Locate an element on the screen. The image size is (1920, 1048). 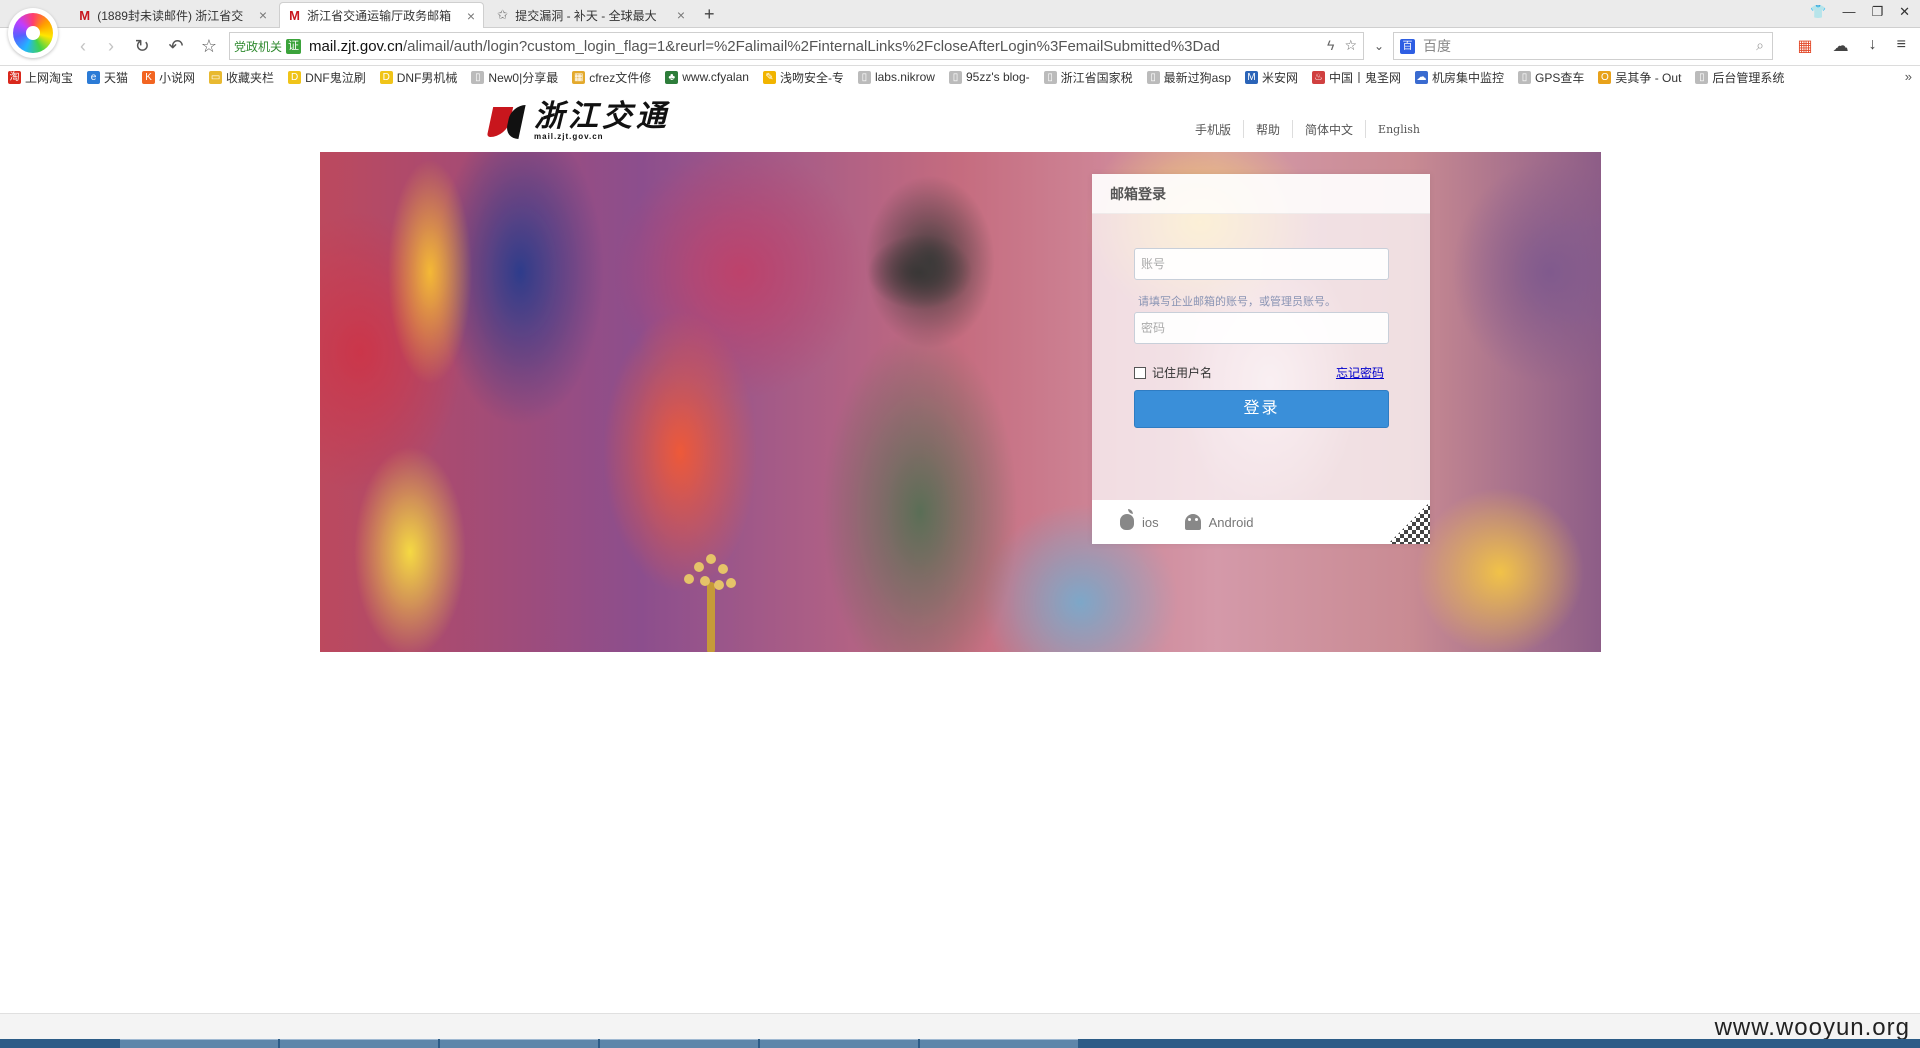
site-logo: 浙江交通 mail.zjt.gov.cn is located at coordinates (580, 122).